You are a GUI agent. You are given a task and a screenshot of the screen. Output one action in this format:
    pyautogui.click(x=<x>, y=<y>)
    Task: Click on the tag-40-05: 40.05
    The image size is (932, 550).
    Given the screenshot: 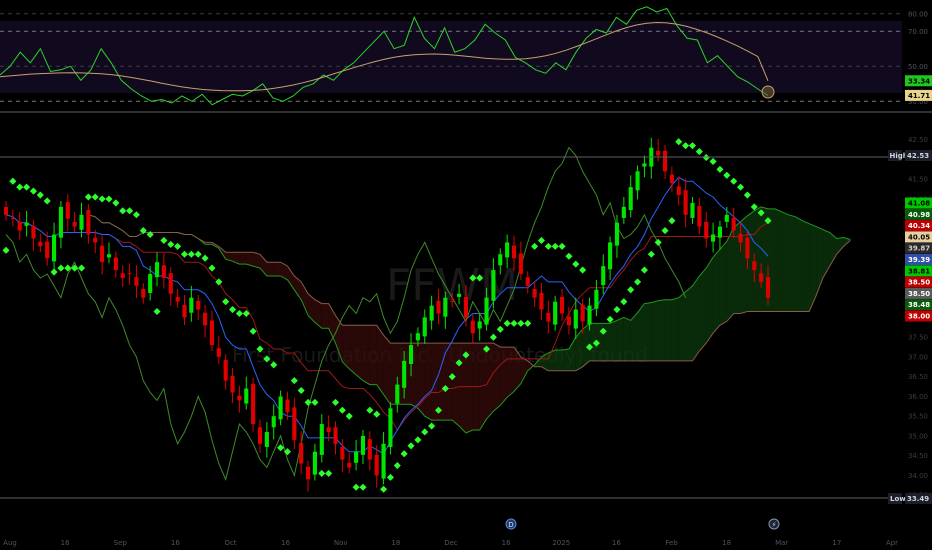 What is the action you would take?
    pyautogui.click(x=919, y=237)
    